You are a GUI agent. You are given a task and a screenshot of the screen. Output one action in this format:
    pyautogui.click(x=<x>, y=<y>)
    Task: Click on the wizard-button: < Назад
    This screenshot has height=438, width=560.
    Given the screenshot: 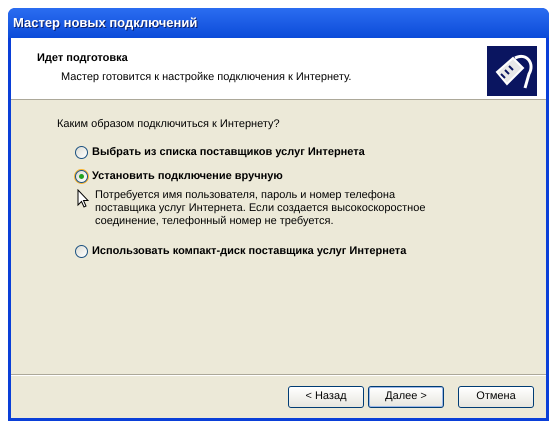 What is the action you would take?
    pyautogui.click(x=326, y=397)
    